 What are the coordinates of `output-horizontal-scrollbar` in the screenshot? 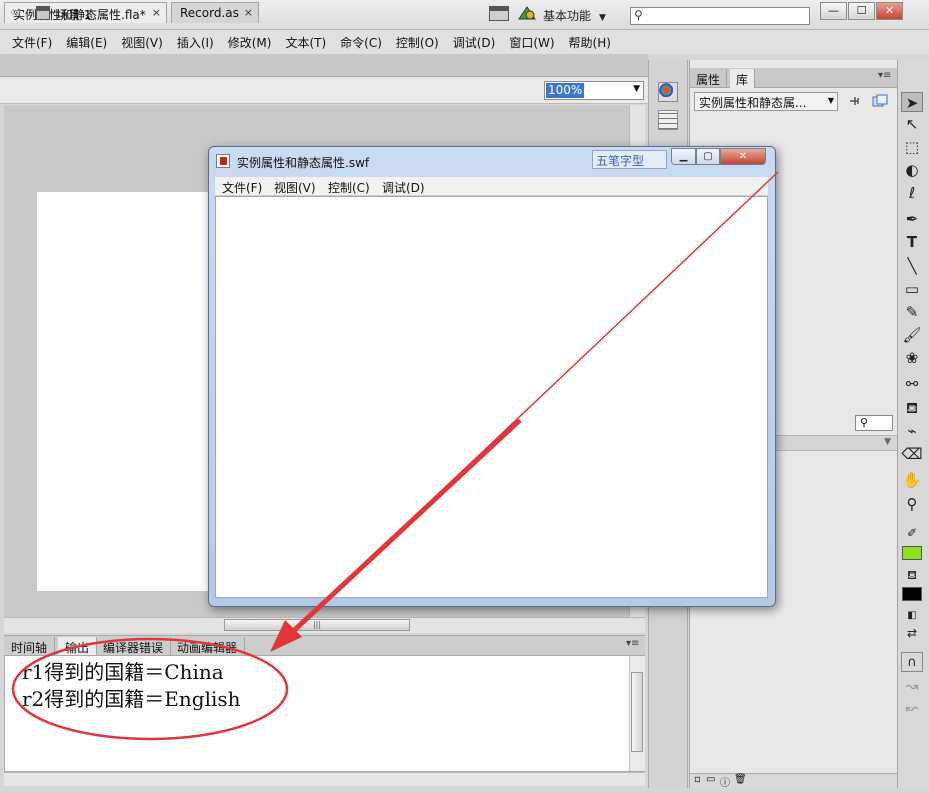 It's located at (324, 779).